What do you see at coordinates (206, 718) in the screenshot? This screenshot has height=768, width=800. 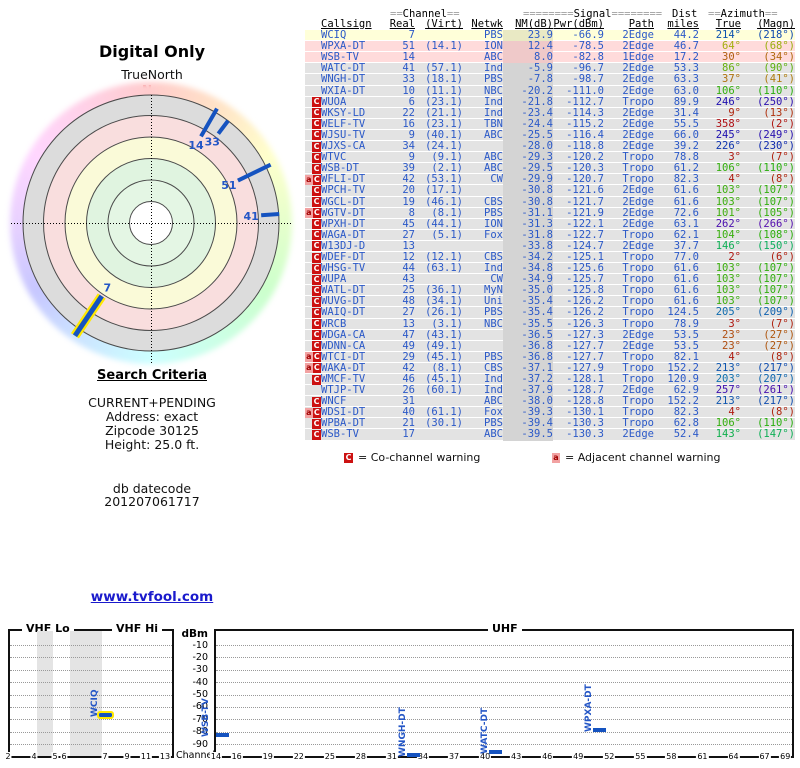 I see `station-label: WSB-TV` at bounding box center [206, 718].